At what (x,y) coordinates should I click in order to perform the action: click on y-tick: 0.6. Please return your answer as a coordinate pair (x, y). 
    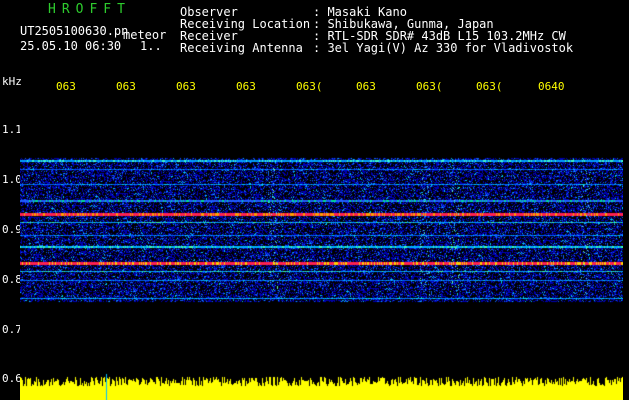
    Looking at the image, I should click on (12, 378).